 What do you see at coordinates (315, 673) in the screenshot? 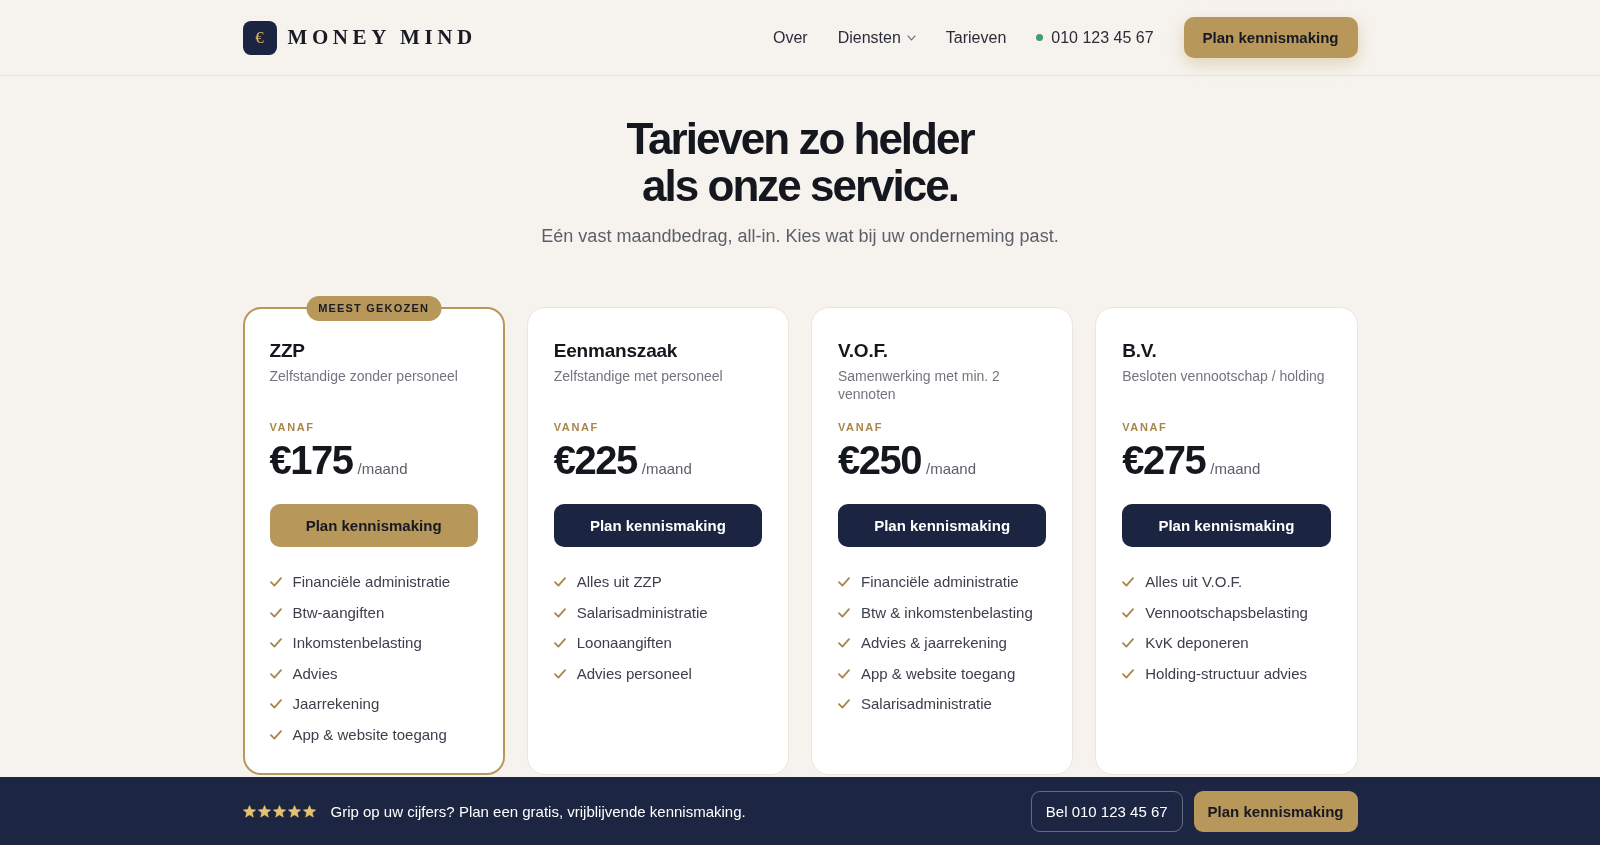
I see `feature-text: Advies` at bounding box center [315, 673].